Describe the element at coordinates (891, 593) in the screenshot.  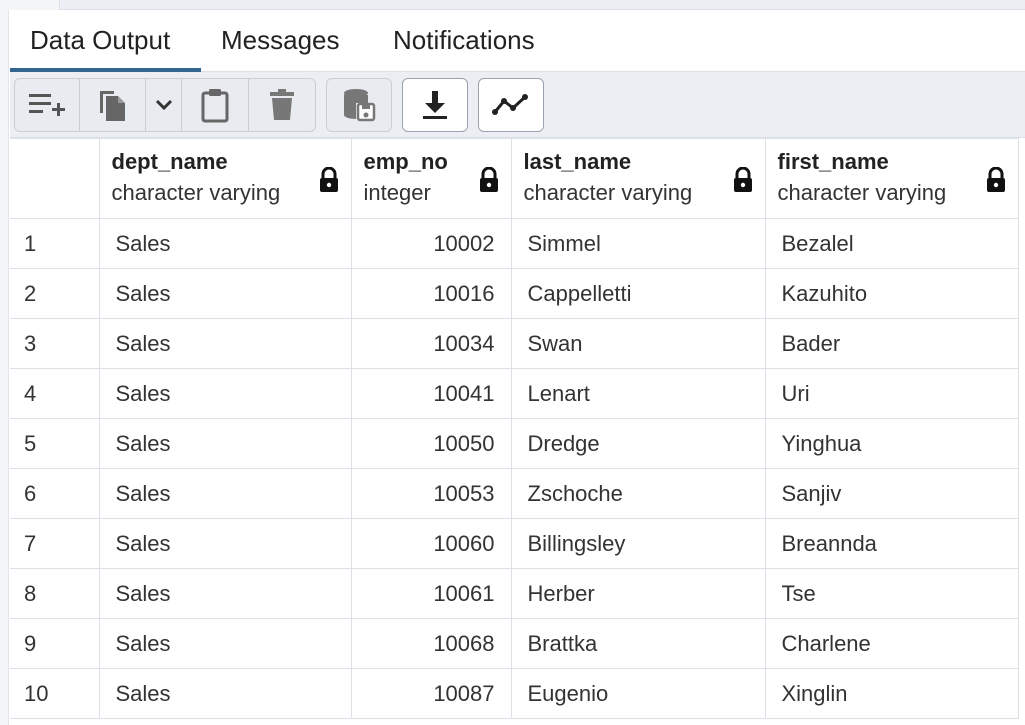
I see `cell-first-name: Tse` at that location.